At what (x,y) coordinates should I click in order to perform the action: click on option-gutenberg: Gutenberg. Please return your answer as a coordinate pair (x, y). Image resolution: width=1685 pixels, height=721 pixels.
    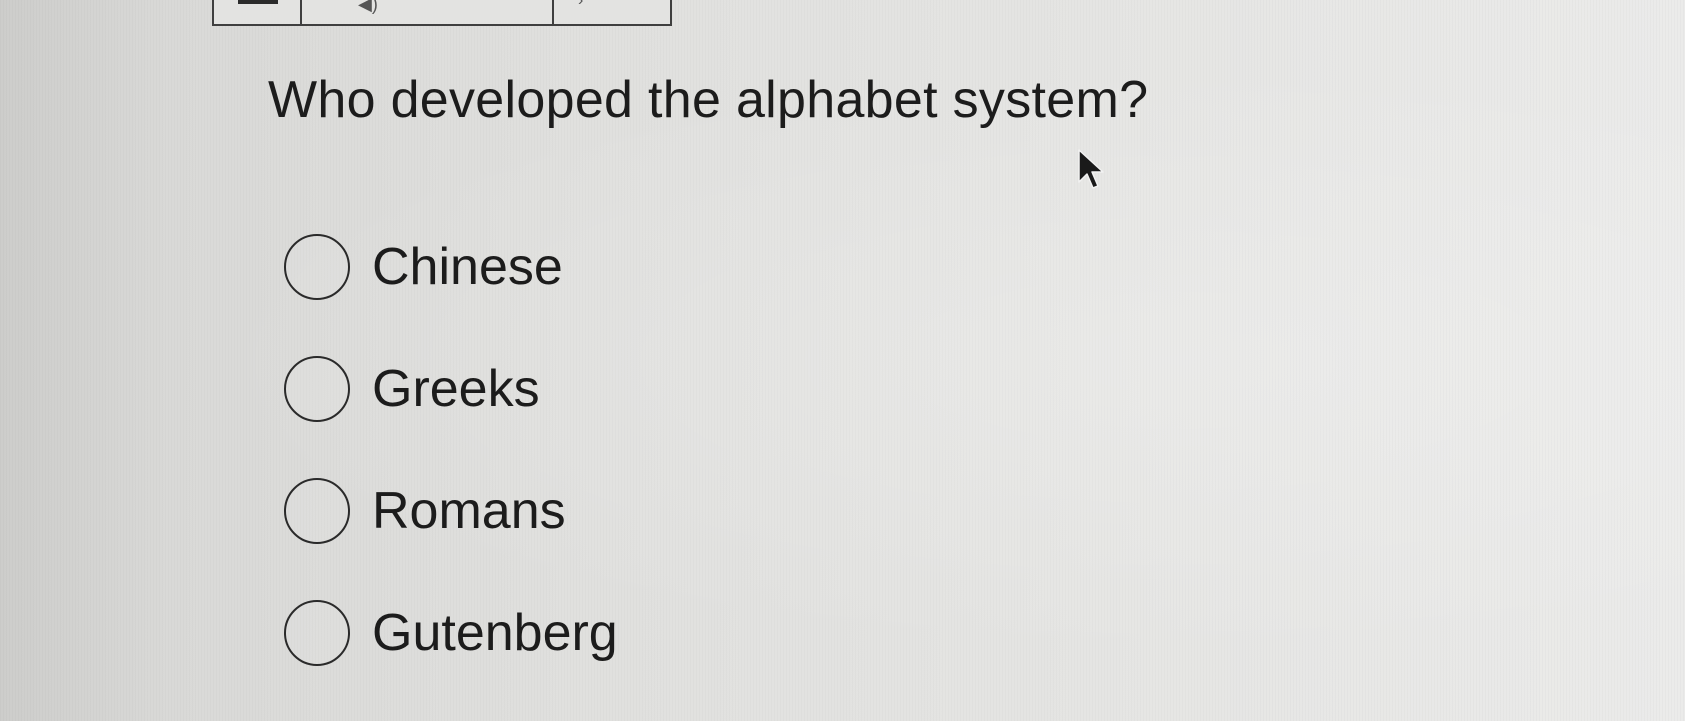
    Looking at the image, I should click on (451, 633).